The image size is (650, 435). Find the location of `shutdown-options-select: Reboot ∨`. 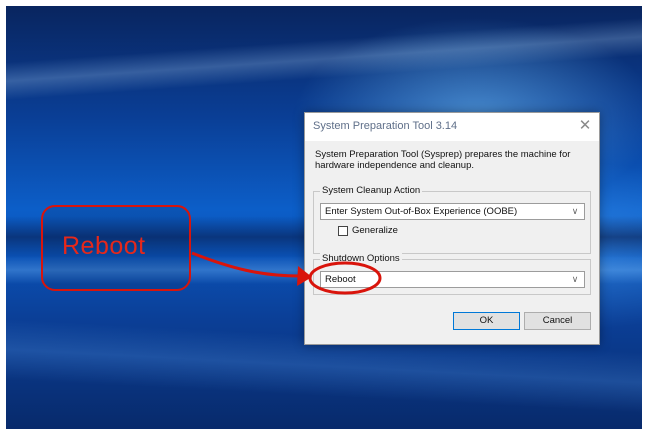

shutdown-options-select: Reboot ∨ is located at coordinates (452, 279).